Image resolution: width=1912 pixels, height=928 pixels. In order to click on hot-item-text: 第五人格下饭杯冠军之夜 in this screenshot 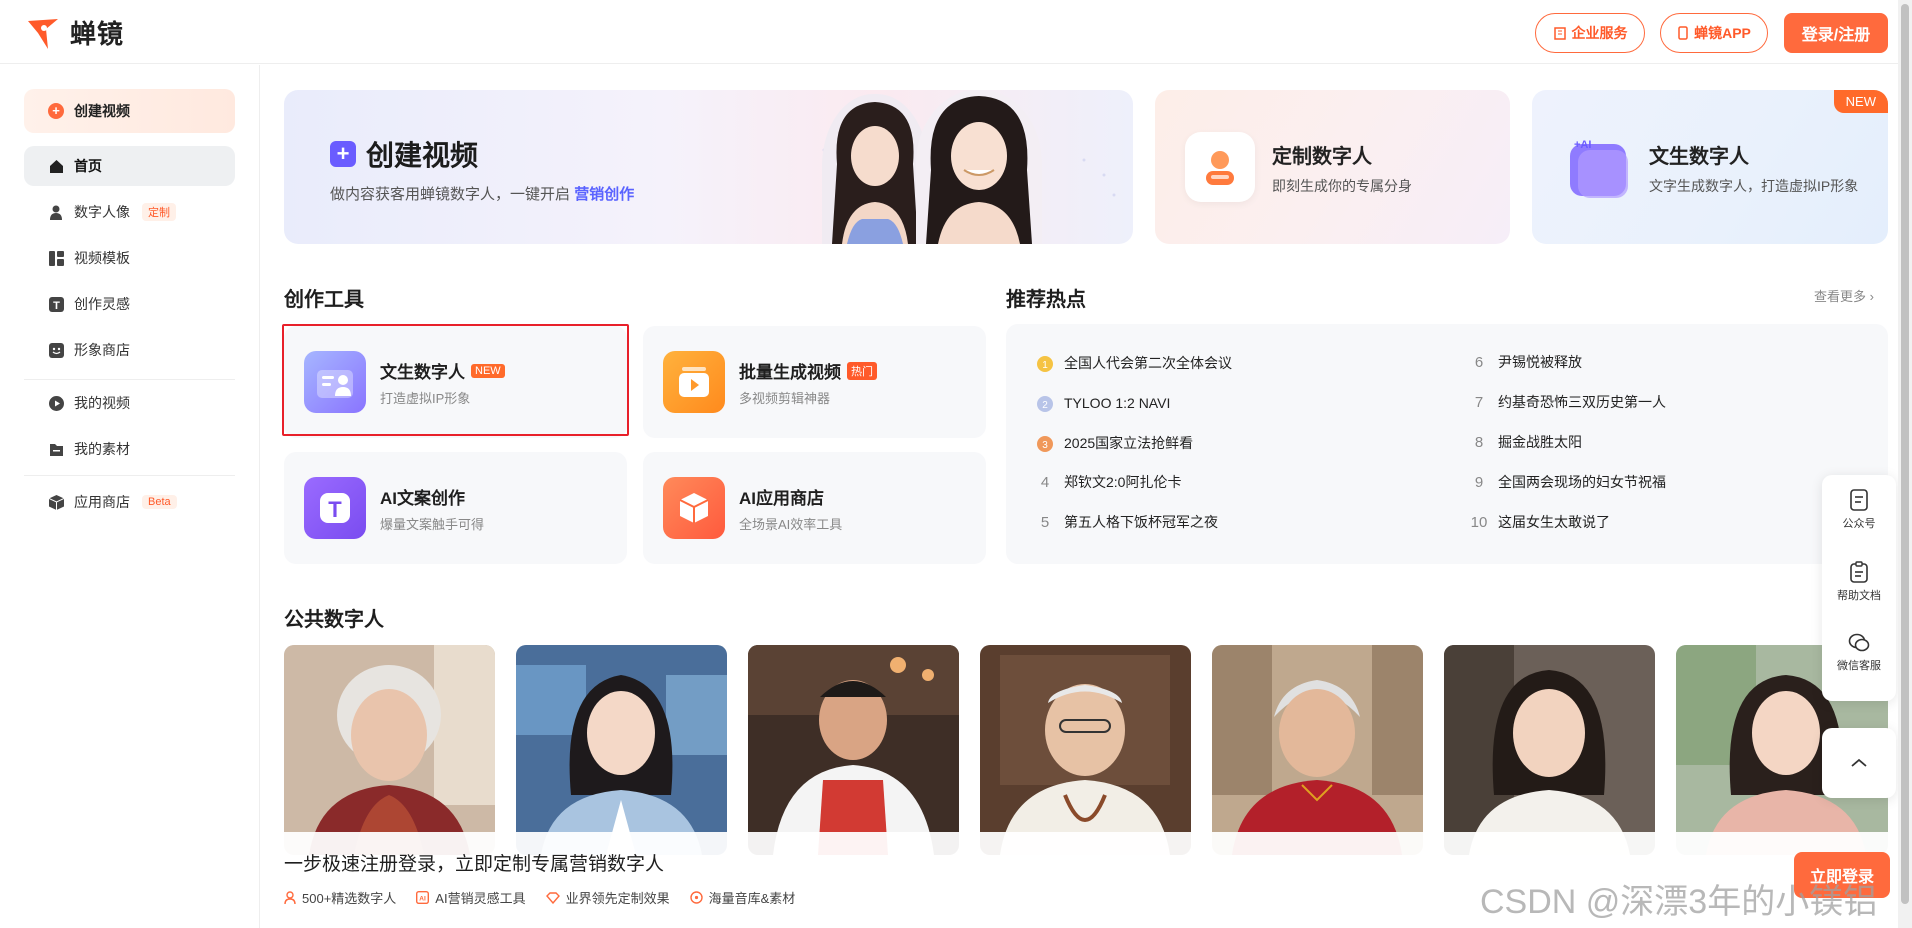, I will do `click(1141, 522)`.